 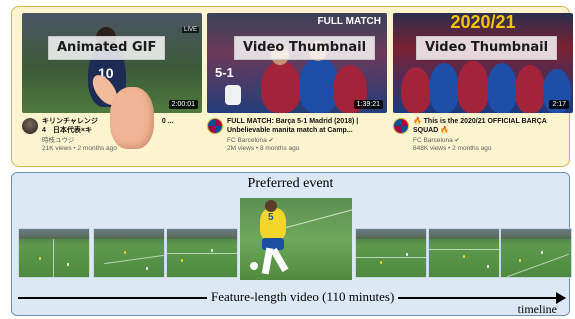 I want to click on video-title-line1: FULL MATCH: Barça 5-1 Madrid (2018) |, so click(x=293, y=121).